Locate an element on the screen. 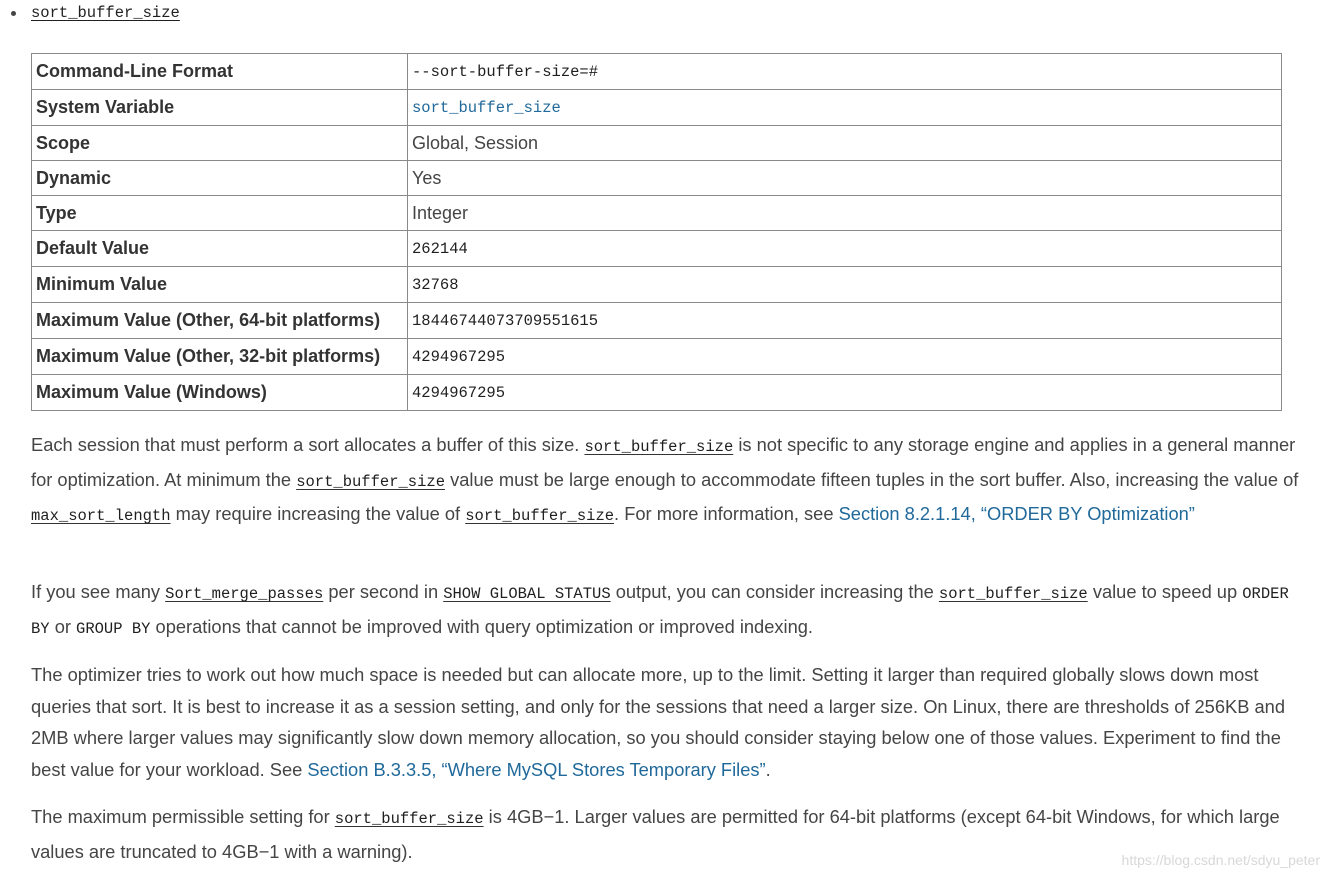 Image resolution: width=1330 pixels, height=877 pixels. text: may require increasing the value of is located at coordinates (318, 513).